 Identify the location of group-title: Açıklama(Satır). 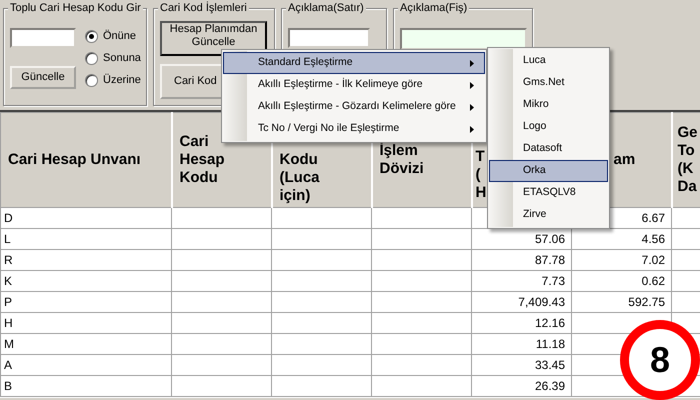
(326, 8).